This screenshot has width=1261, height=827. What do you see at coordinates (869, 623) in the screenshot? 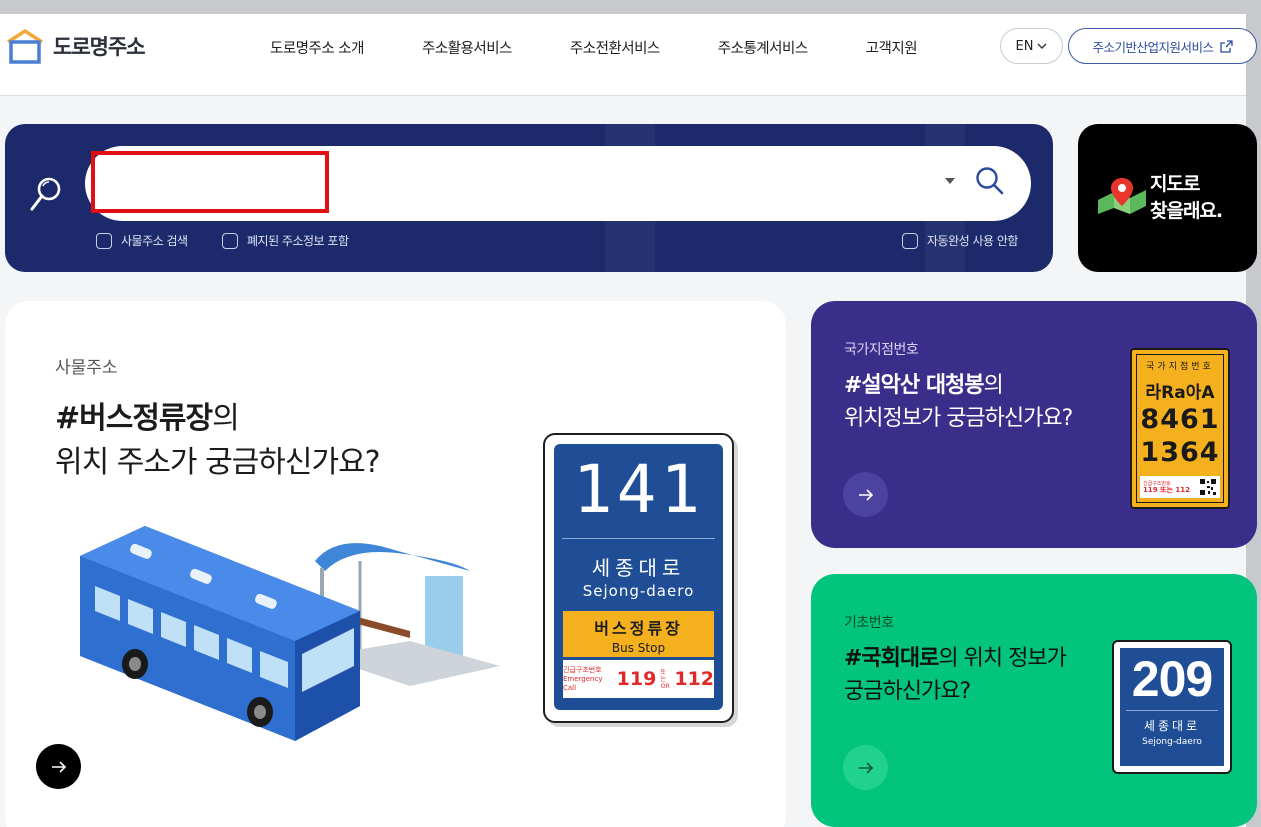
I see `card-tag: 기초번호` at bounding box center [869, 623].